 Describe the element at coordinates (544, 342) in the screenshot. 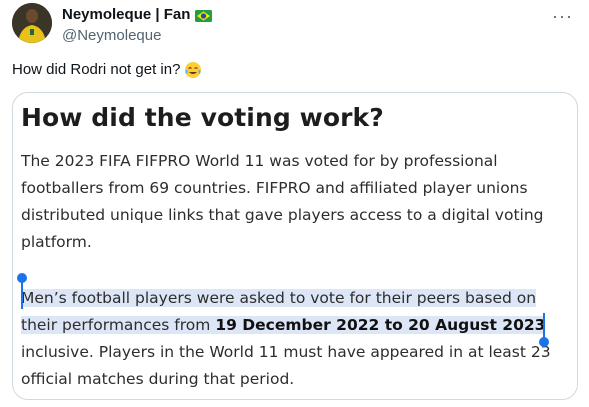

I see `selection-end-handle` at that location.